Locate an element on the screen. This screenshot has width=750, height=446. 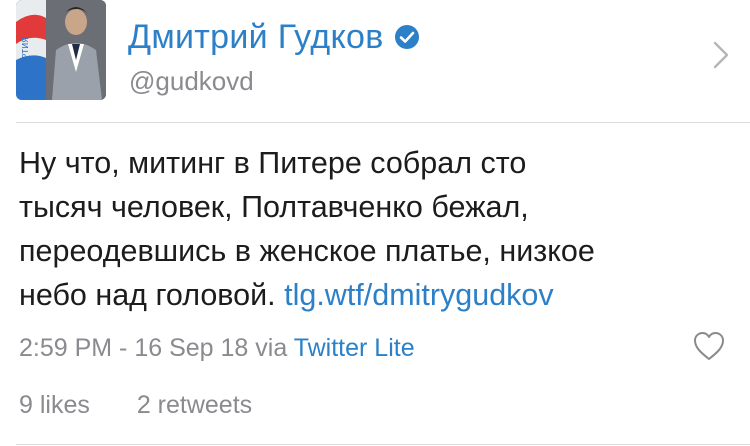
source-link: Twitter Lite is located at coordinates (354, 348).